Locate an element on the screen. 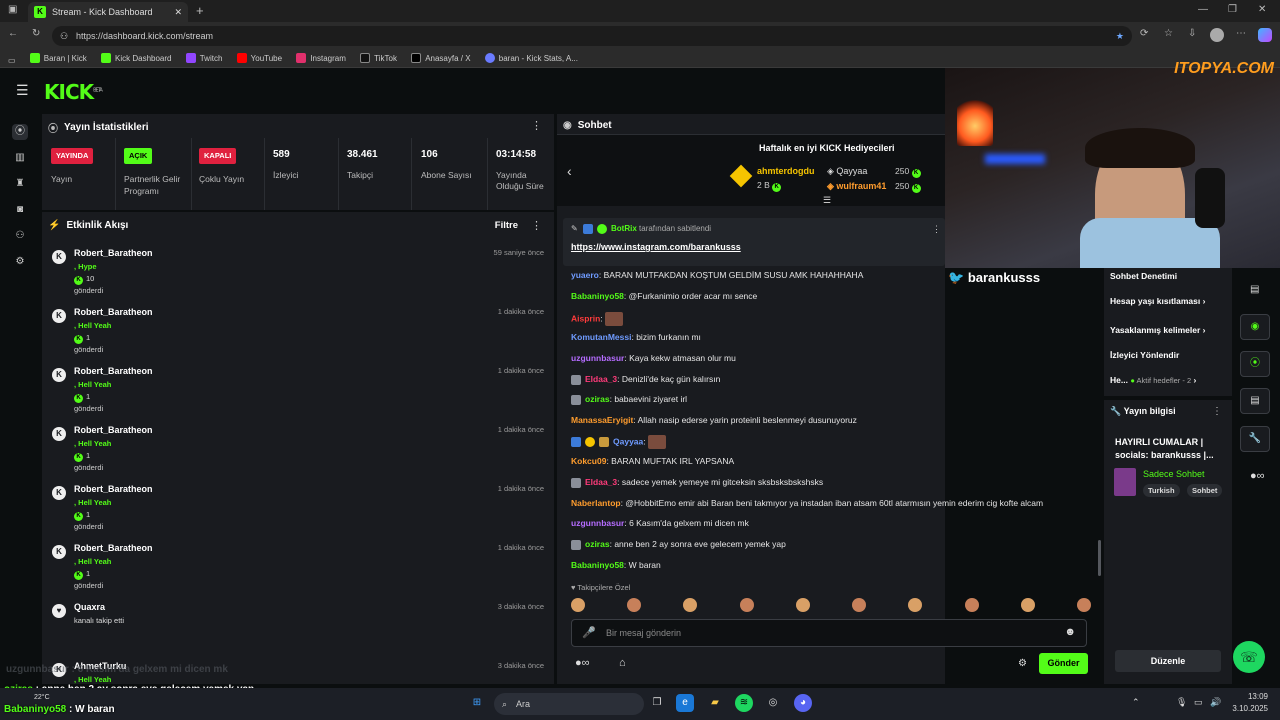 The width and height of the screenshot is (1280, 720). bookmark-reading-icon: ▭ is located at coordinates (12, 60).